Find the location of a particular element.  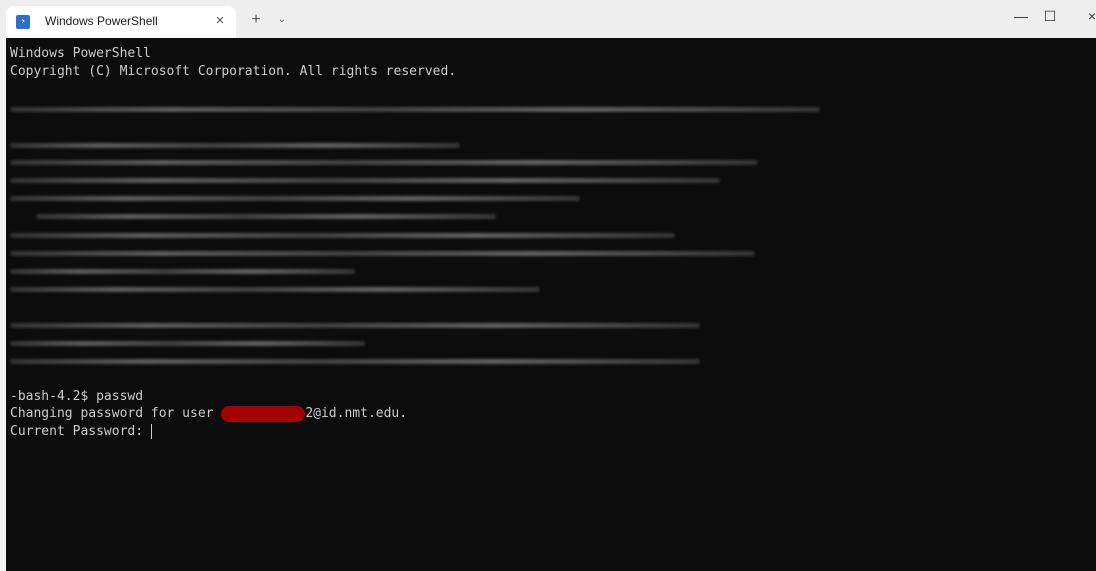

title-bar: › Windows PowerShell × + ⌄ — ☐ × is located at coordinates (548, 19).